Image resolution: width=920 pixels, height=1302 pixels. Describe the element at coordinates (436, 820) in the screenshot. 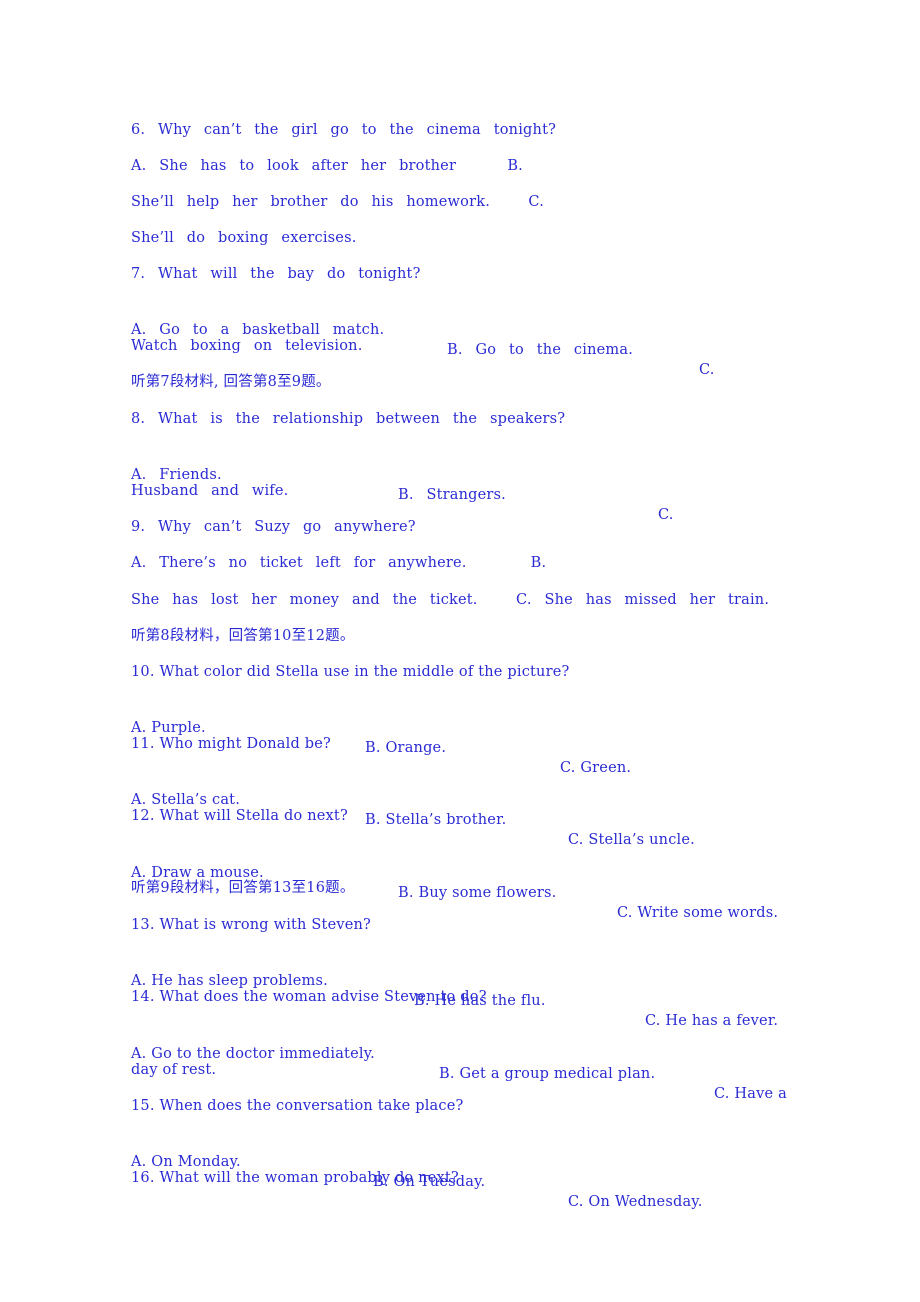

I see `option-b: B. Stella’s brother.` at that location.